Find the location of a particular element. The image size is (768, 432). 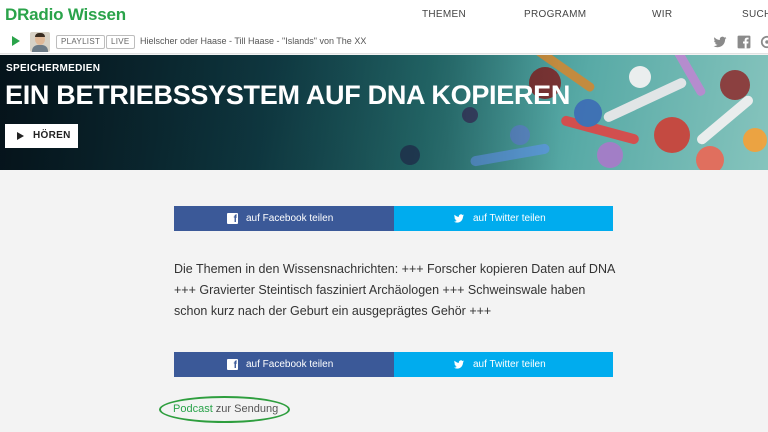

host-avatar is located at coordinates (40, 42).